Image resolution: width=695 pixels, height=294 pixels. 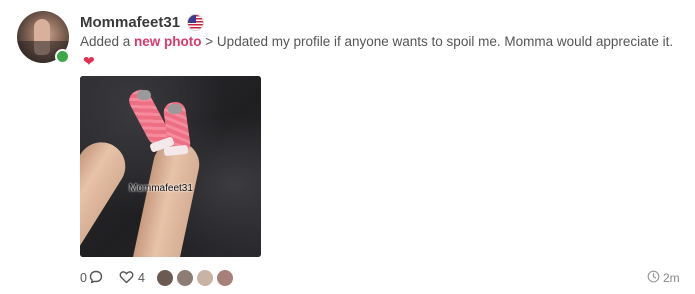 What do you see at coordinates (141, 278) in the screenshot?
I see `like-count: 4` at bounding box center [141, 278].